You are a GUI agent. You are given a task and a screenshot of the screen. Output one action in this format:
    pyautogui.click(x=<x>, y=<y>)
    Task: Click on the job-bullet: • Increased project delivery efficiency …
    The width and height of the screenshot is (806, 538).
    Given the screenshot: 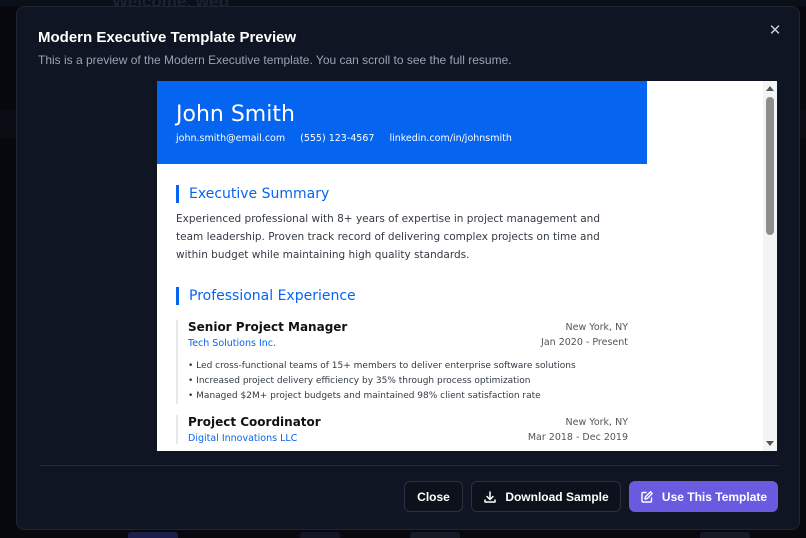 What is the action you would take?
    pyautogui.click(x=359, y=381)
    